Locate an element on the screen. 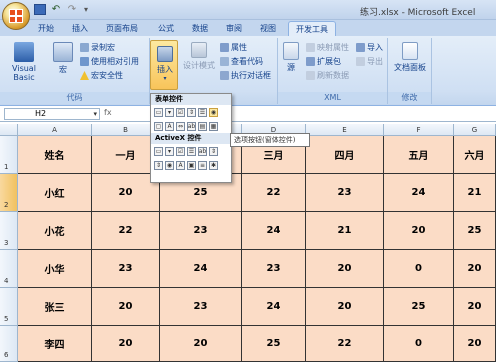  activex-toggle-button-icon: ≡ is located at coordinates (202, 165).